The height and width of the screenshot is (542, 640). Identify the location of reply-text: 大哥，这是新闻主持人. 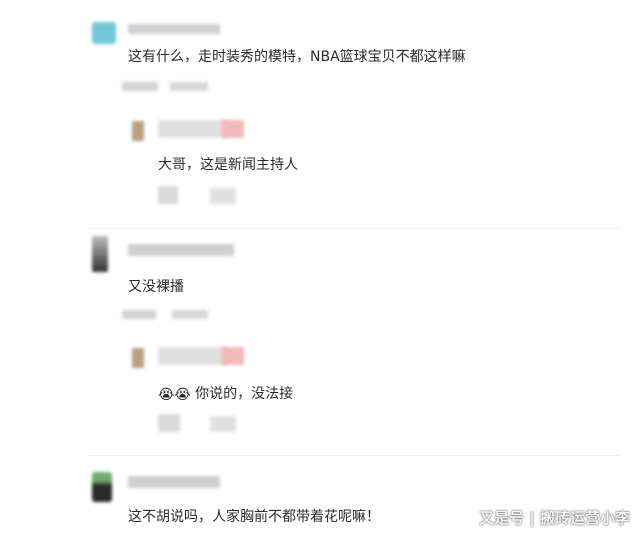
(228, 165).